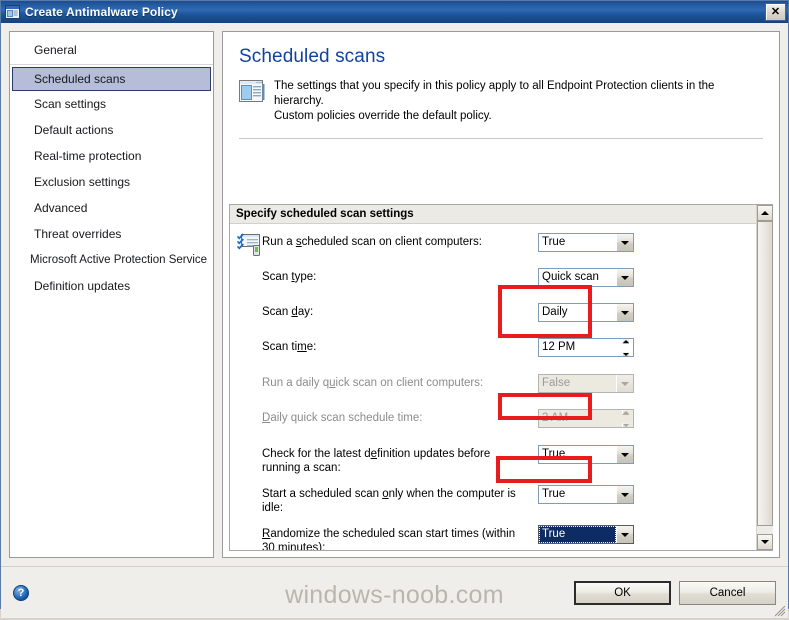 This screenshot has height=620, width=789. I want to click on resize-grip-icon, so click(779, 610).